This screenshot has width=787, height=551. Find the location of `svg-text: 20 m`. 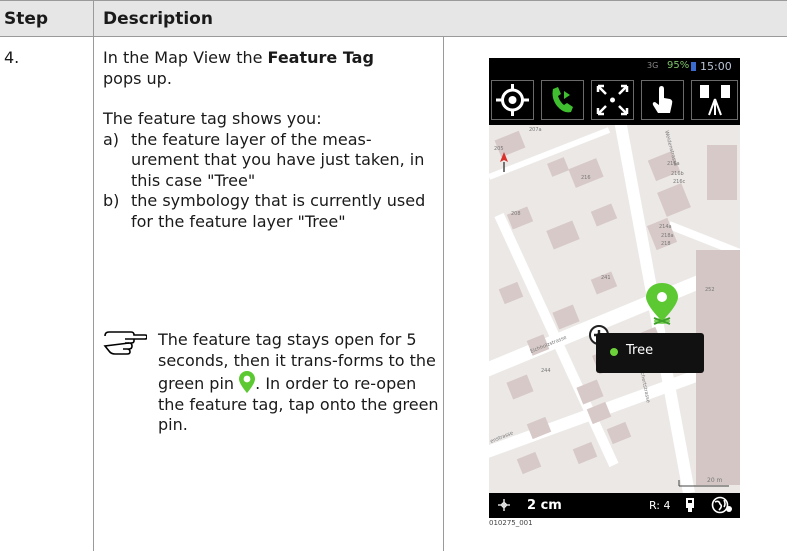

svg-text: 20 m is located at coordinates (715, 480).